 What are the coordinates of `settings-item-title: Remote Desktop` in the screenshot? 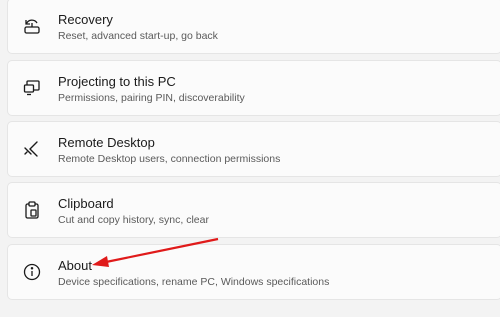 It's located at (106, 142).